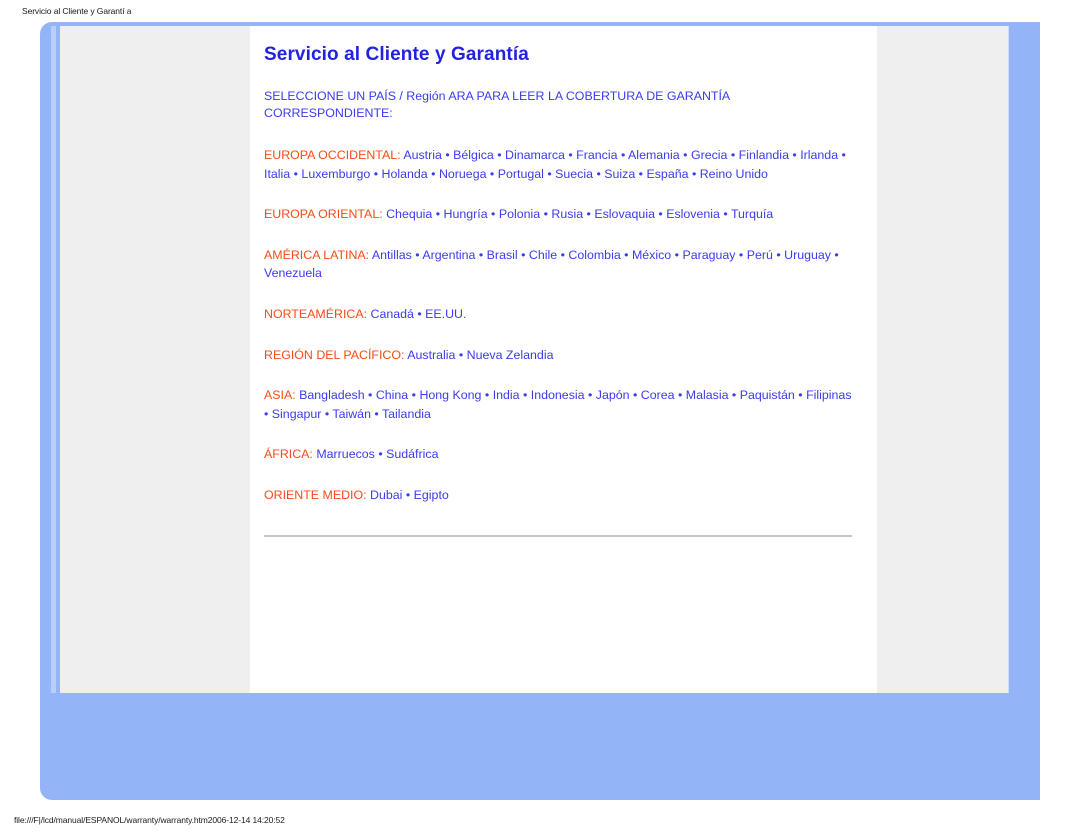 Image resolution: width=1080 pixels, height=834 pixels. Describe the element at coordinates (559, 495) in the screenshot. I see `region-block: ORIENTE MEDIO: Dubai • Egipto` at that location.